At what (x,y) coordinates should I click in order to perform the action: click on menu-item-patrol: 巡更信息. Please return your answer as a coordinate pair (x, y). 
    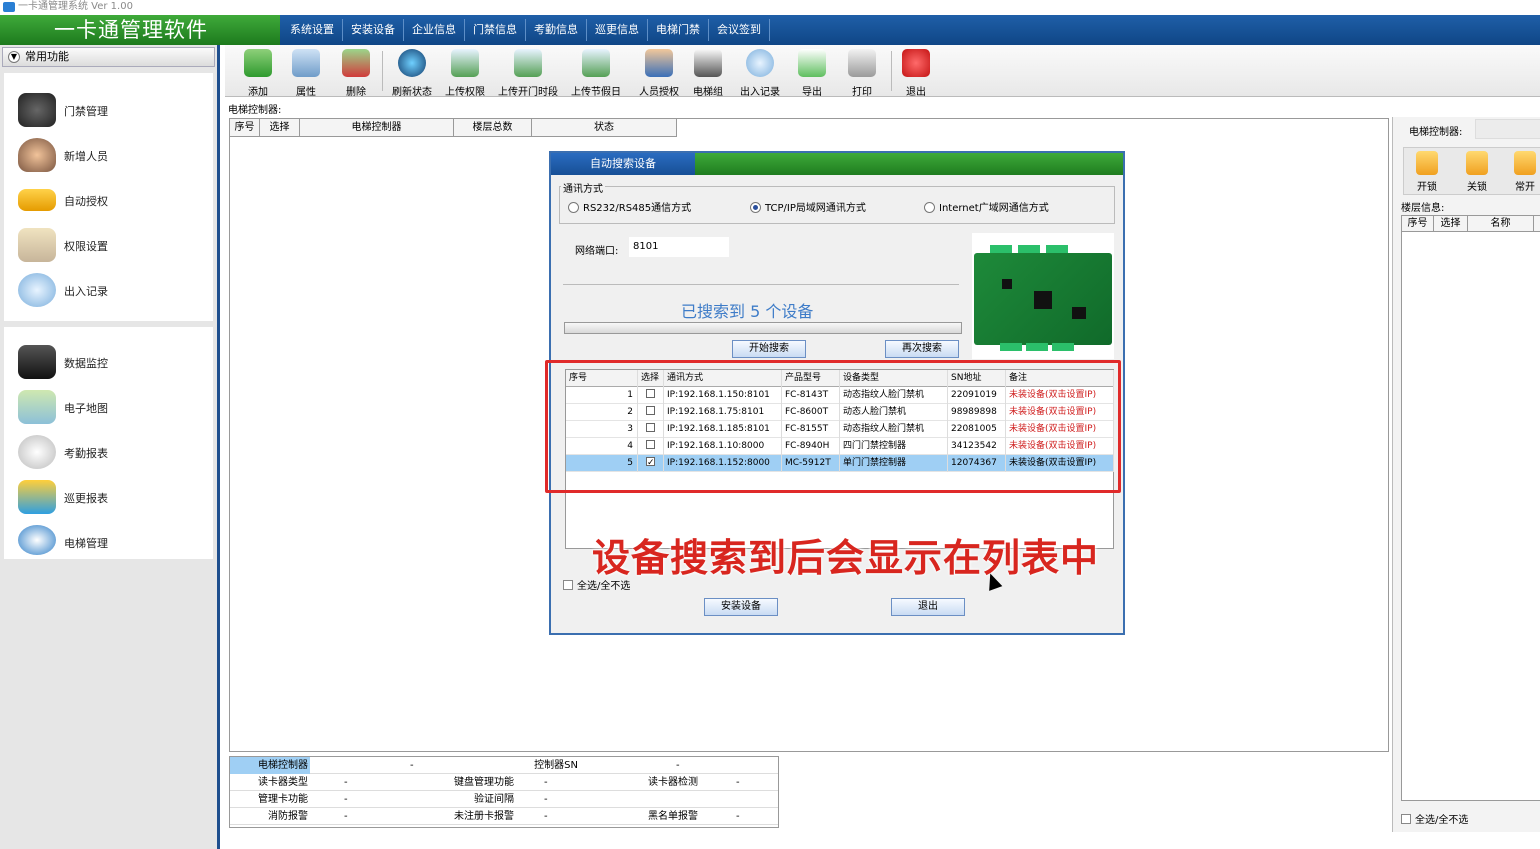
    Looking at the image, I should click on (617, 30).